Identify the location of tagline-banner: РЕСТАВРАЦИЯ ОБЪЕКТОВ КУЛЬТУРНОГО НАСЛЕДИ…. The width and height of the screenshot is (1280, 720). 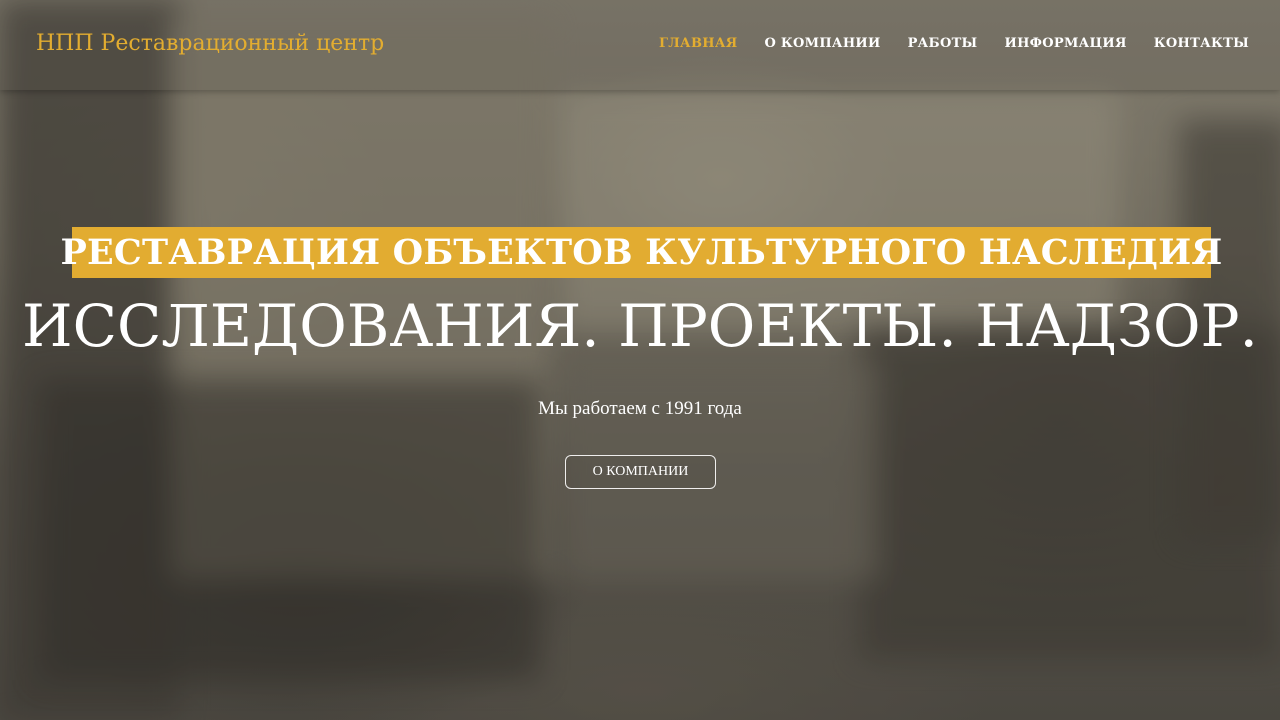
(641, 252).